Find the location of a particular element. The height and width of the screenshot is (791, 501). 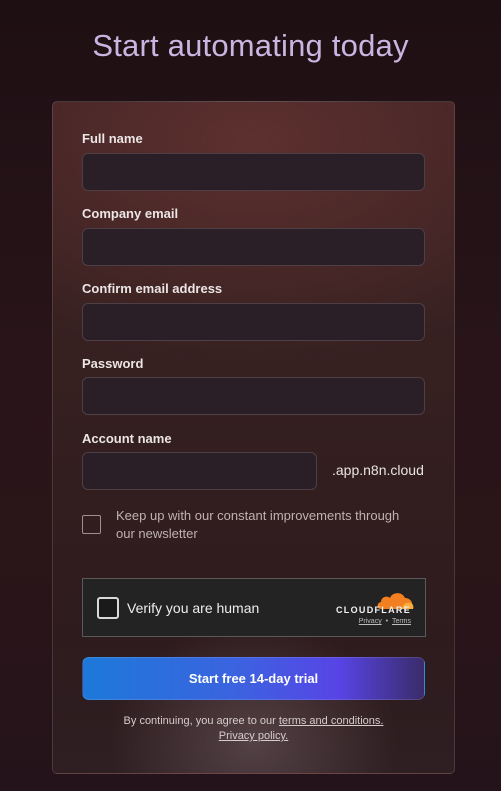

password-label: Password is located at coordinates (113, 363).